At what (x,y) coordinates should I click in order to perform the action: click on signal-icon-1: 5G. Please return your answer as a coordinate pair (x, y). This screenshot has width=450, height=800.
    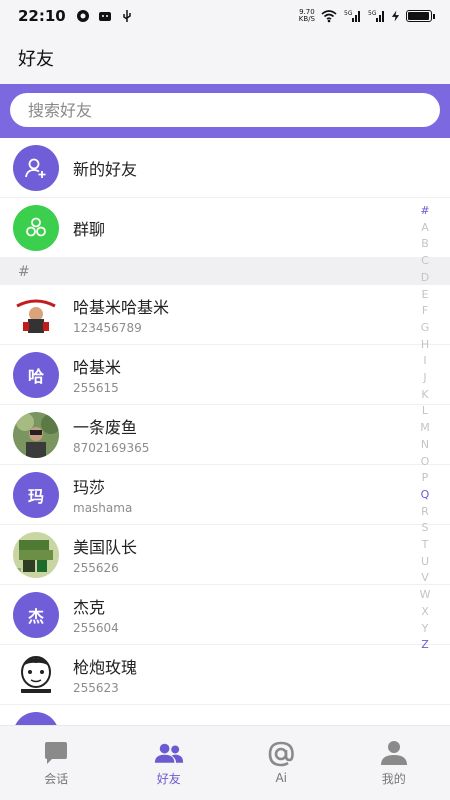
    Looking at the image, I should click on (352, 16).